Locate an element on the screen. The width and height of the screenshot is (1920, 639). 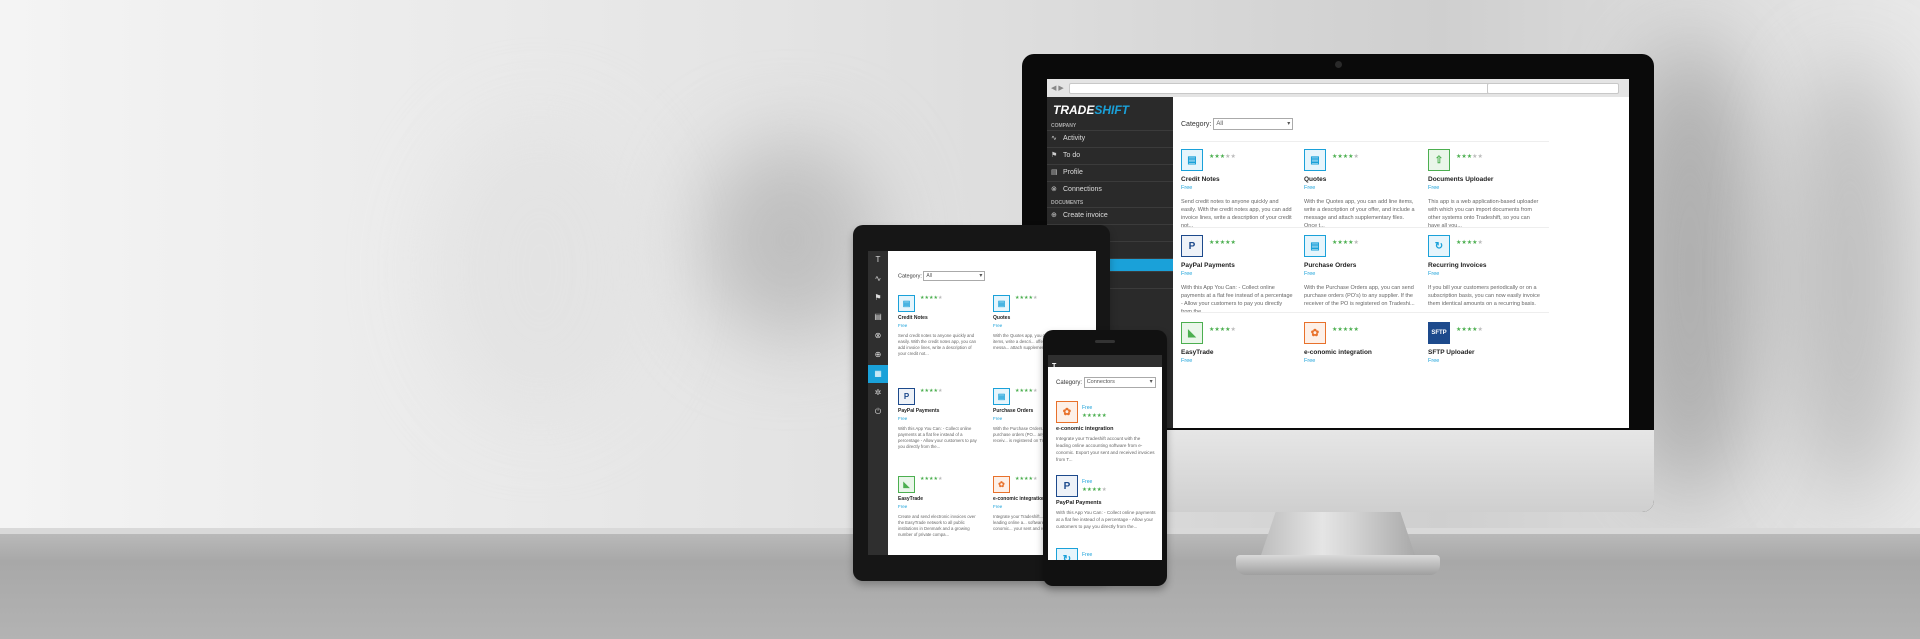
tradeshift-logo: TRADESHIFT is located at coordinates (1091, 110).